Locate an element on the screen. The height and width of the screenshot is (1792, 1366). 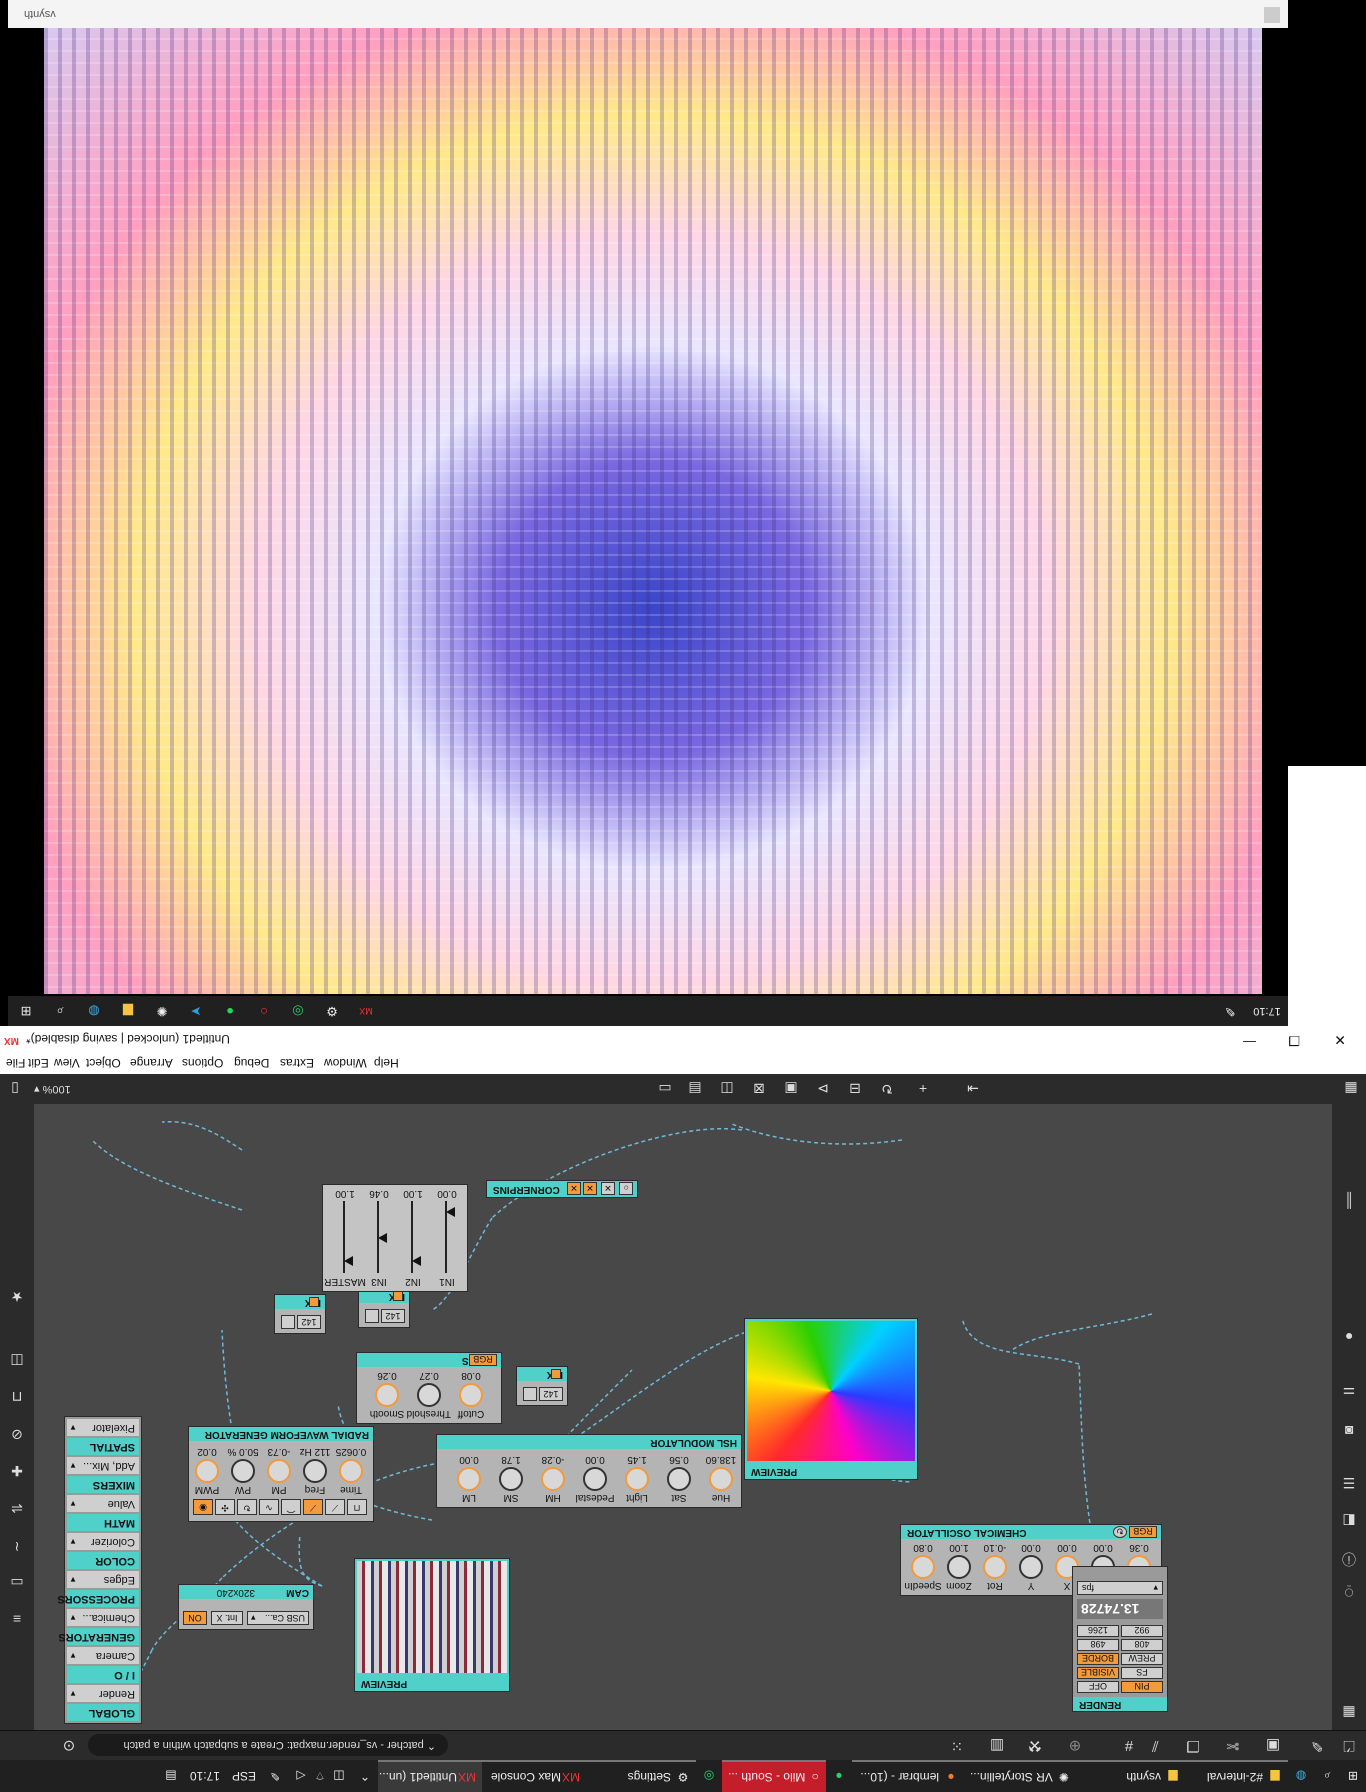
windows-icon: ⊞ is located at coordinates (26, 1011).